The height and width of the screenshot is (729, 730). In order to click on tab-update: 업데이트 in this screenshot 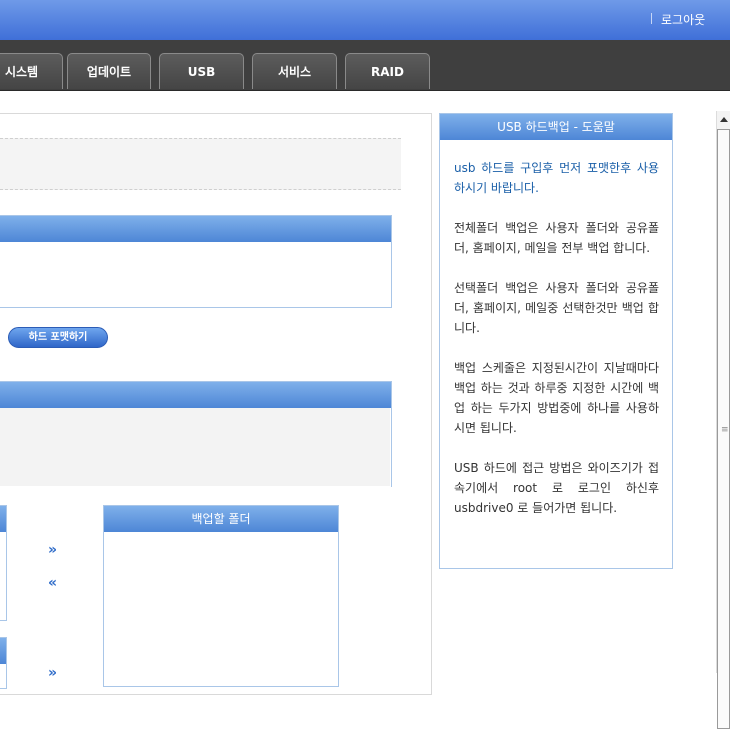, I will do `click(109, 71)`.